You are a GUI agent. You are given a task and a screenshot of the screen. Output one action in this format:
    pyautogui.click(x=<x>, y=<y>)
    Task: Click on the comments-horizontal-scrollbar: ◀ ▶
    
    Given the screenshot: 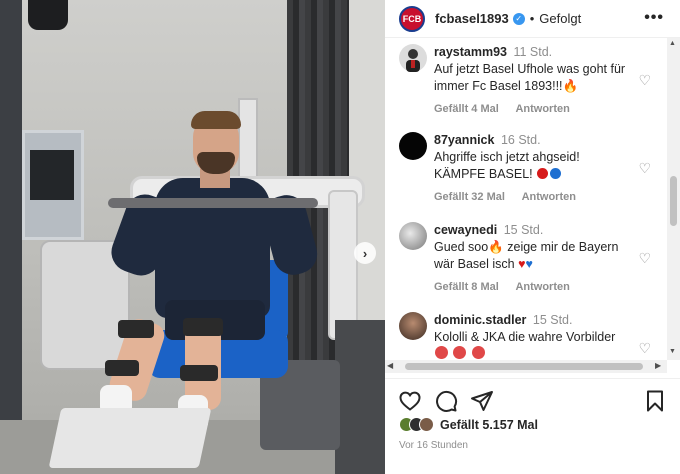 What is the action you would take?
    pyautogui.click(x=526, y=366)
    